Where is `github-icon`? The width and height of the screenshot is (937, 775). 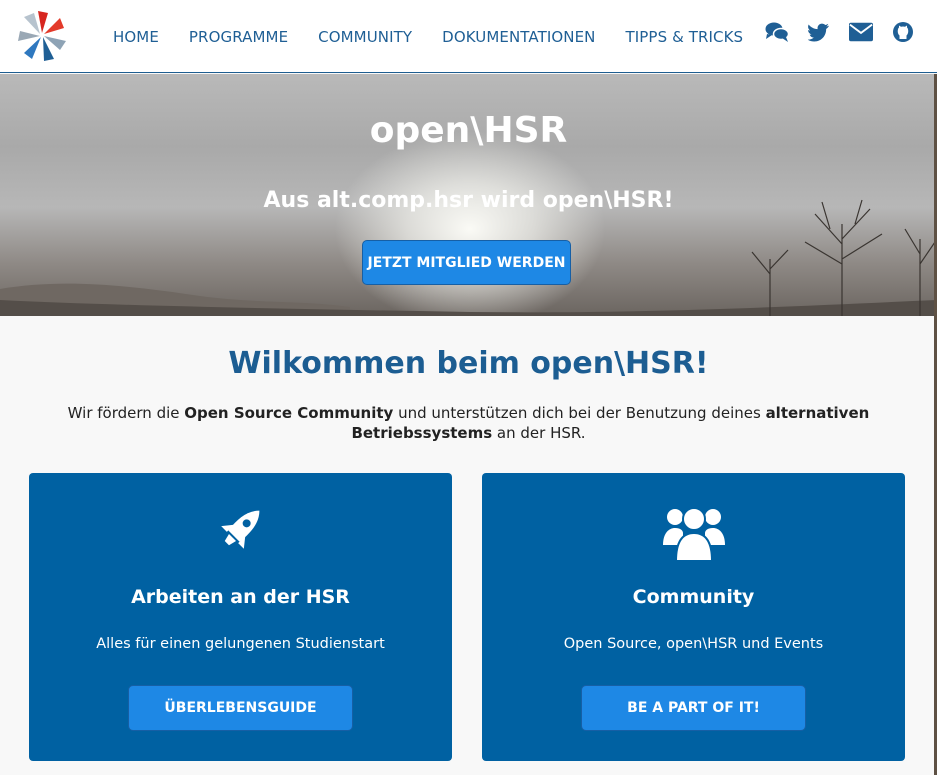 github-icon is located at coordinates (903, 32).